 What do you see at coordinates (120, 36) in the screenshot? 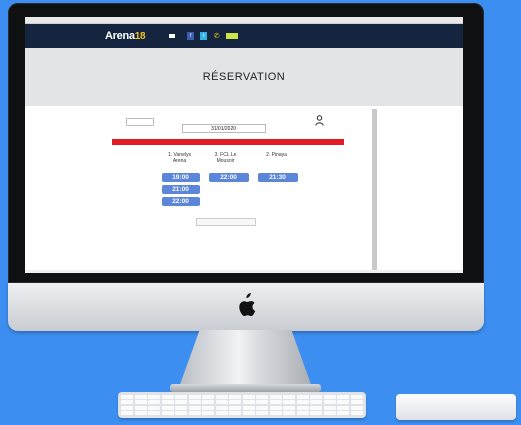
I see `logo-text: Arena` at bounding box center [120, 36].